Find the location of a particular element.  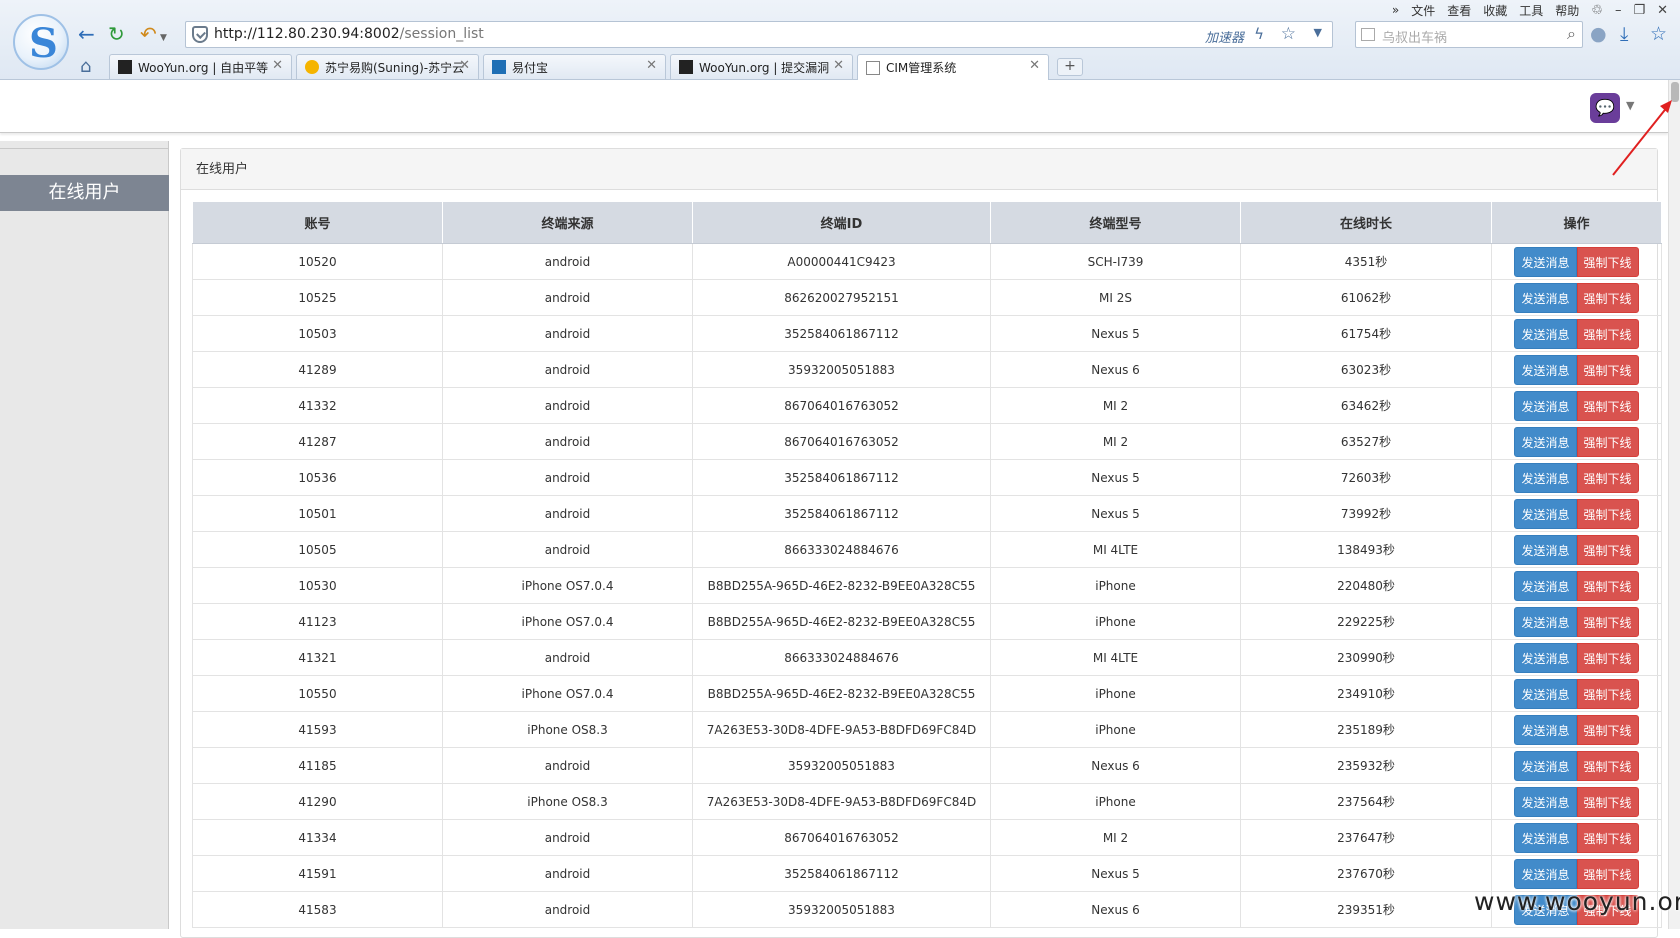

bookmark-star-icon: ☆ is located at coordinates (1288, 34).